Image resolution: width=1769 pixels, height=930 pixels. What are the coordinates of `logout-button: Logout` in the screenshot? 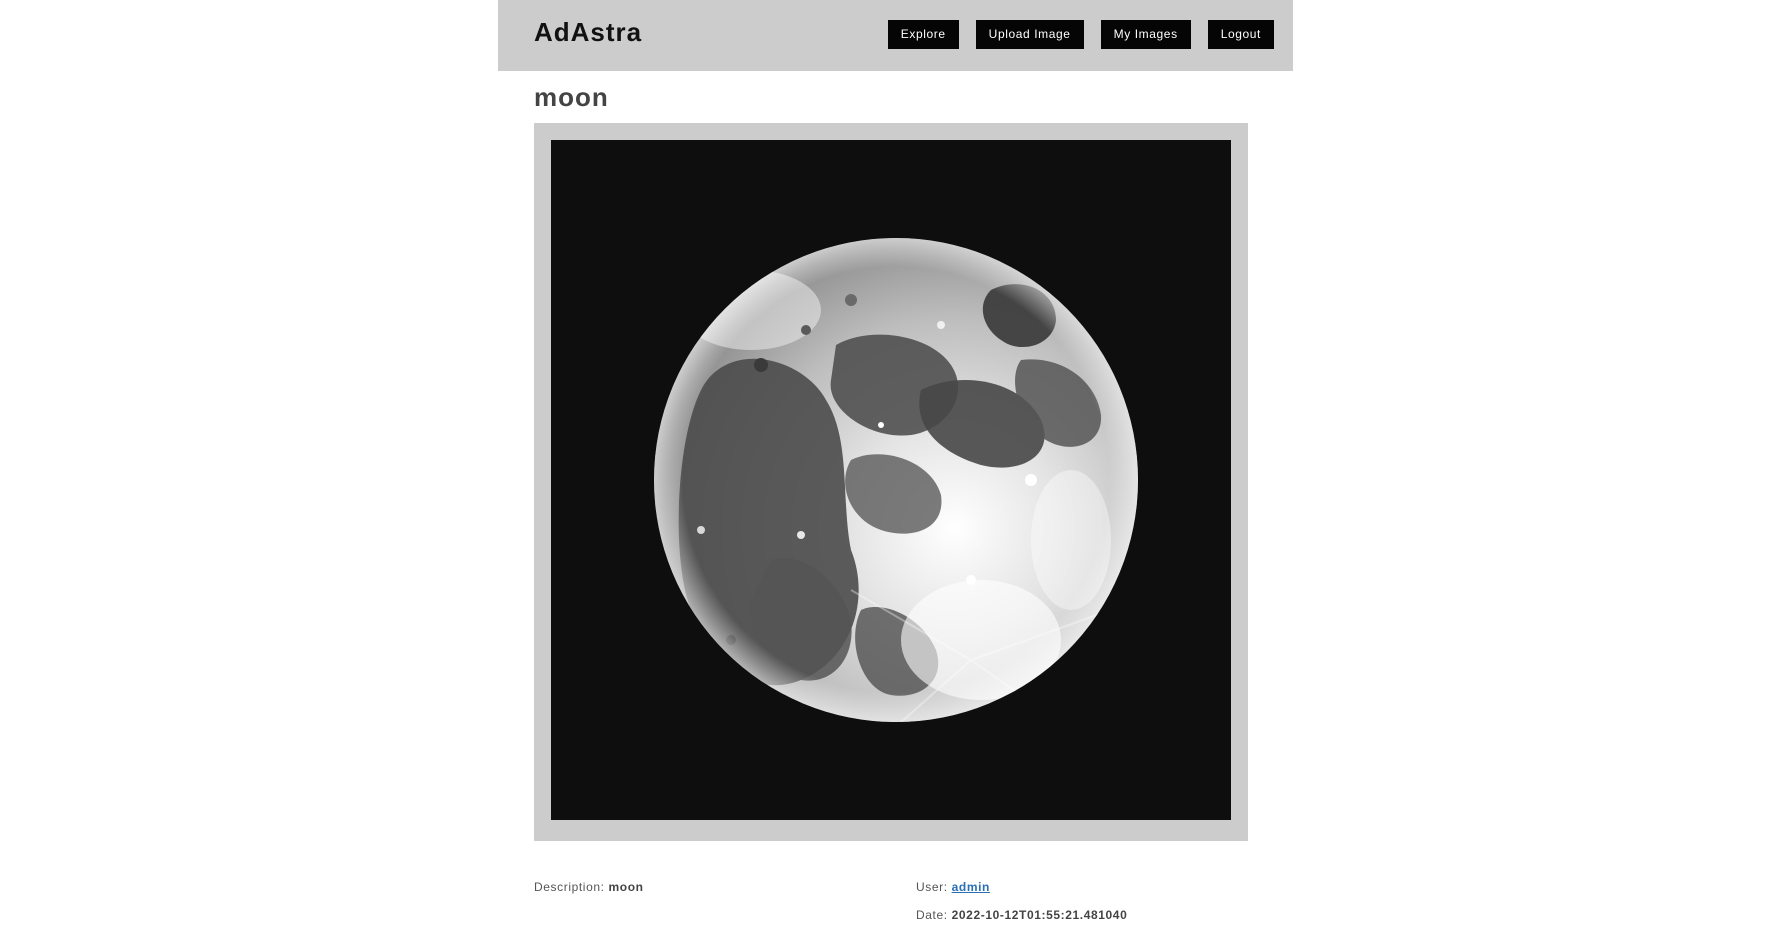 It's located at (1240, 34).